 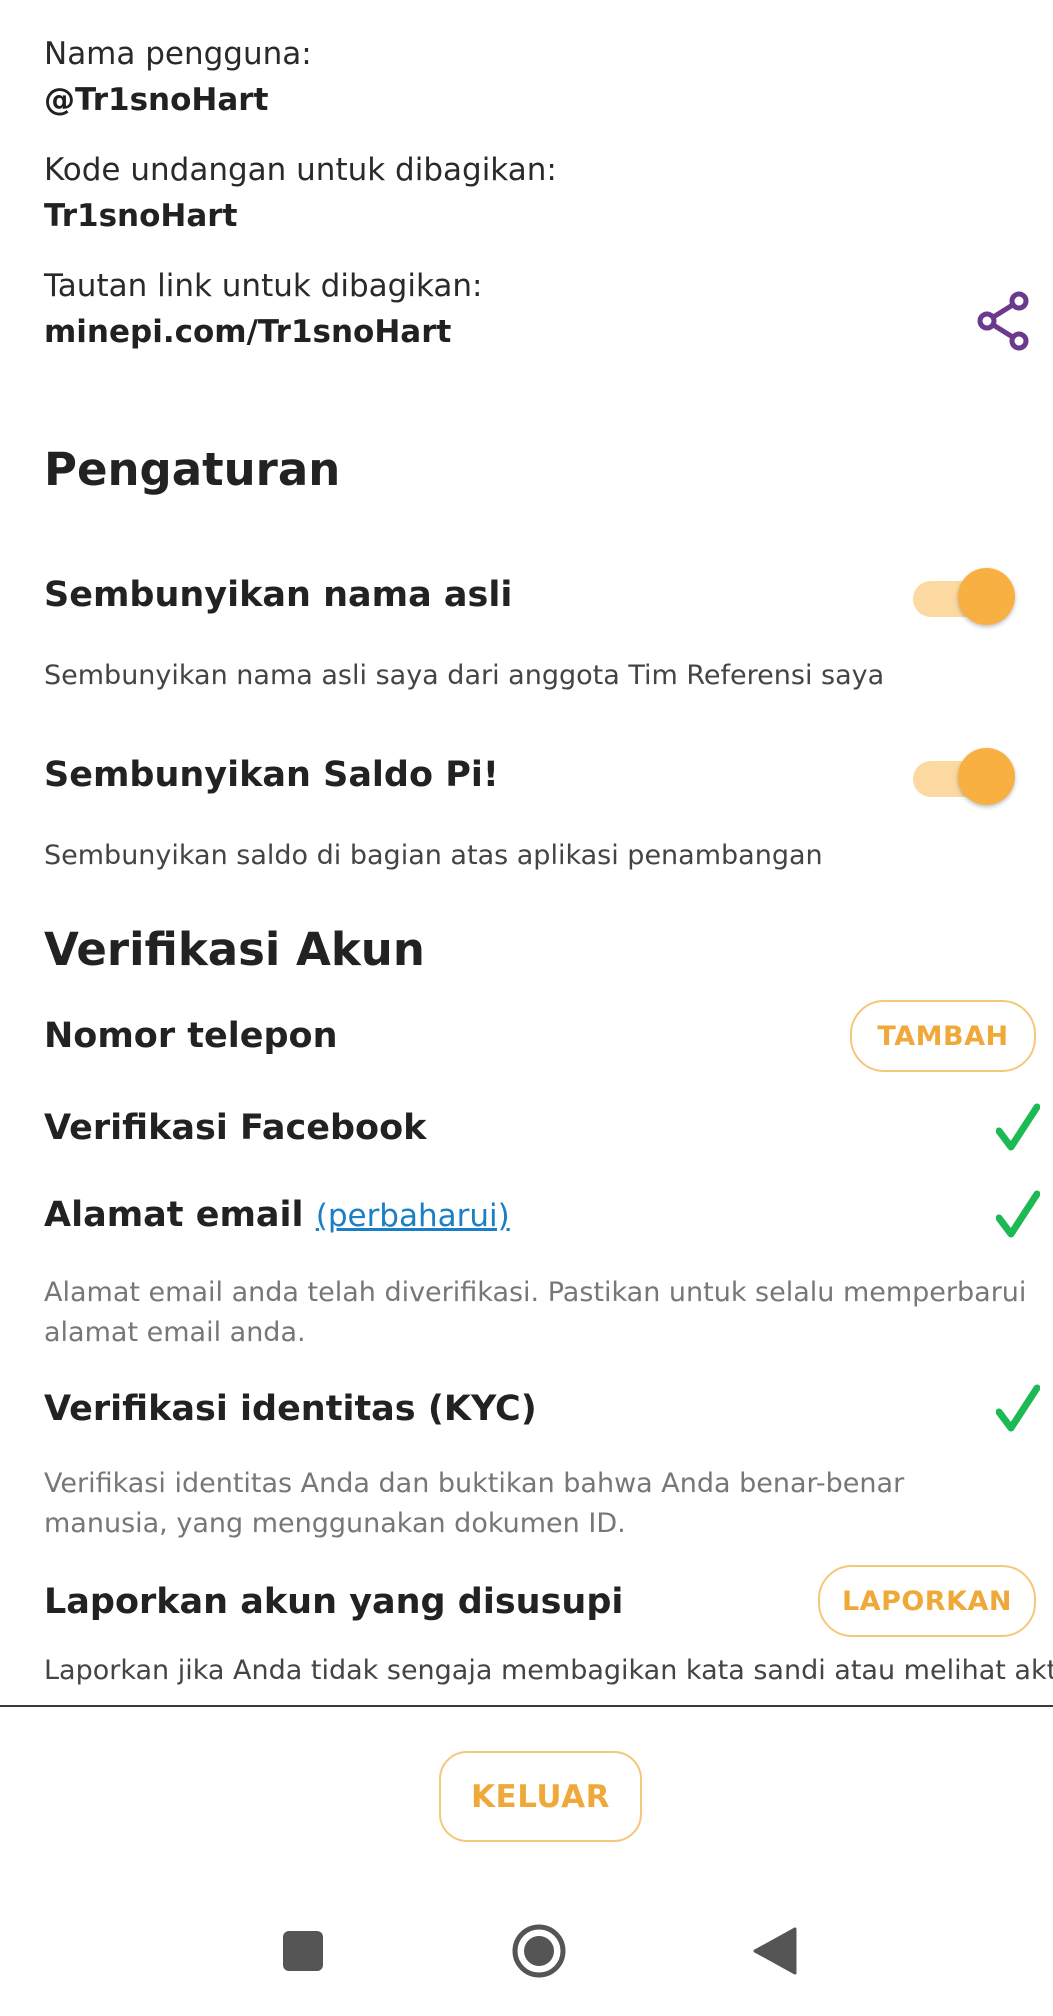 What do you see at coordinates (300, 170) in the screenshot?
I see `invite-code-label: Kode undangan untuk dibagikan:` at bounding box center [300, 170].